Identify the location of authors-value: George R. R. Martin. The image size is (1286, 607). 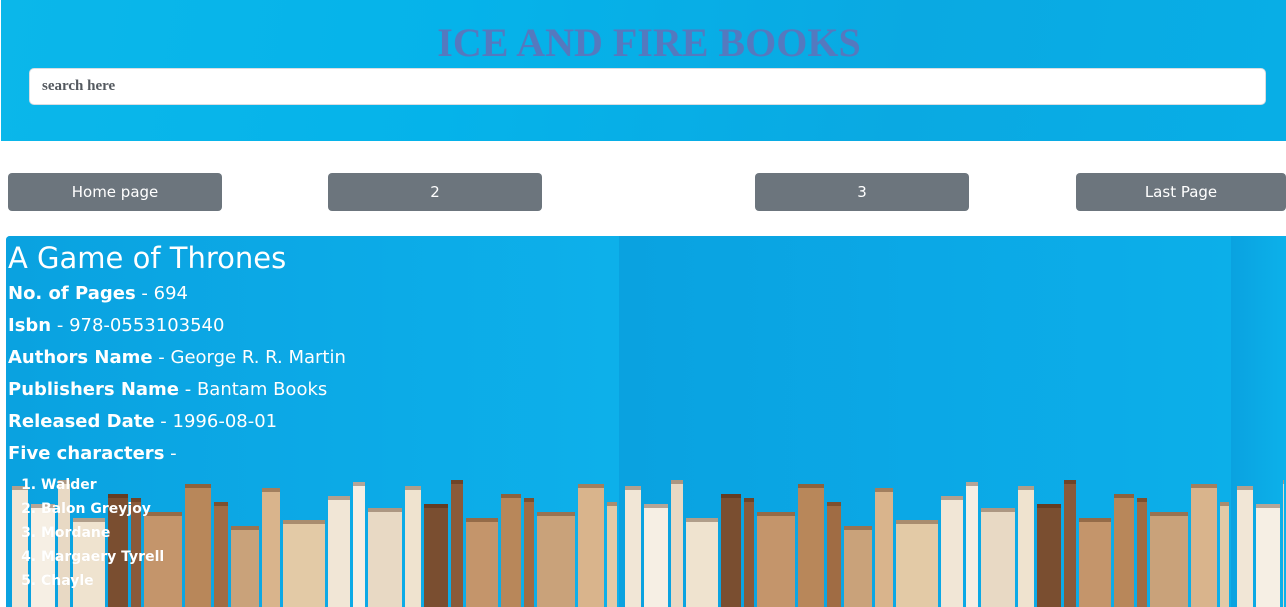
(258, 357).